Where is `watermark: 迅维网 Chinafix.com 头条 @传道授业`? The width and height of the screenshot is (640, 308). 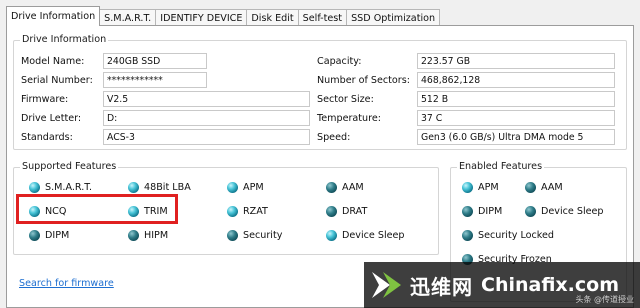 watermark: 迅维网 Chinafix.com 头条 @传道授业 is located at coordinates (502, 285).